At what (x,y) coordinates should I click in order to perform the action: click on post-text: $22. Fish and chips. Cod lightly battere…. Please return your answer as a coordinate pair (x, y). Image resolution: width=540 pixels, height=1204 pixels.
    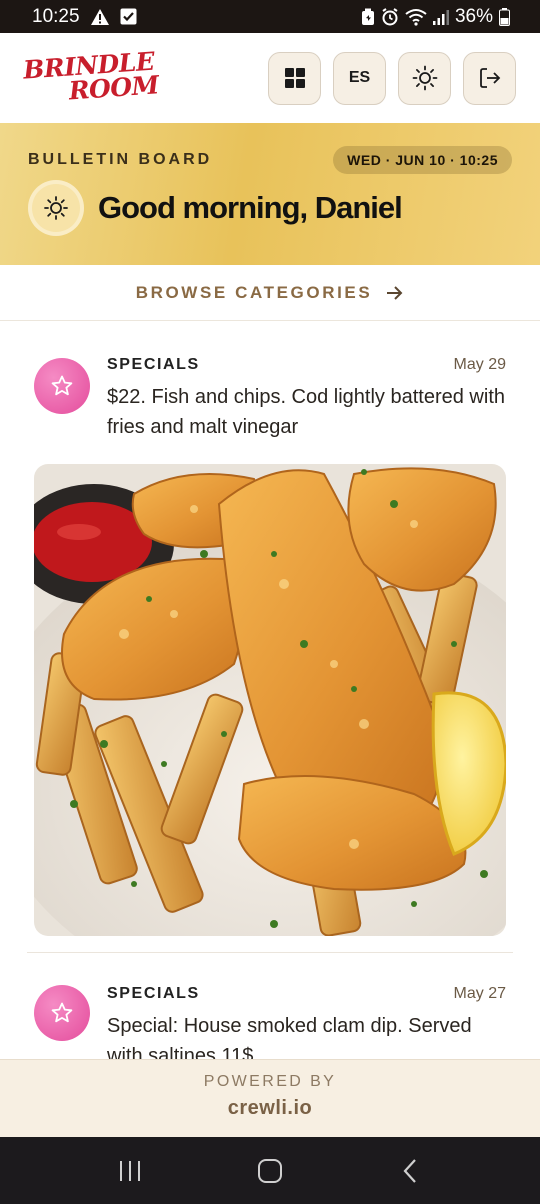
    Looking at the image, I should click on (306, 412).